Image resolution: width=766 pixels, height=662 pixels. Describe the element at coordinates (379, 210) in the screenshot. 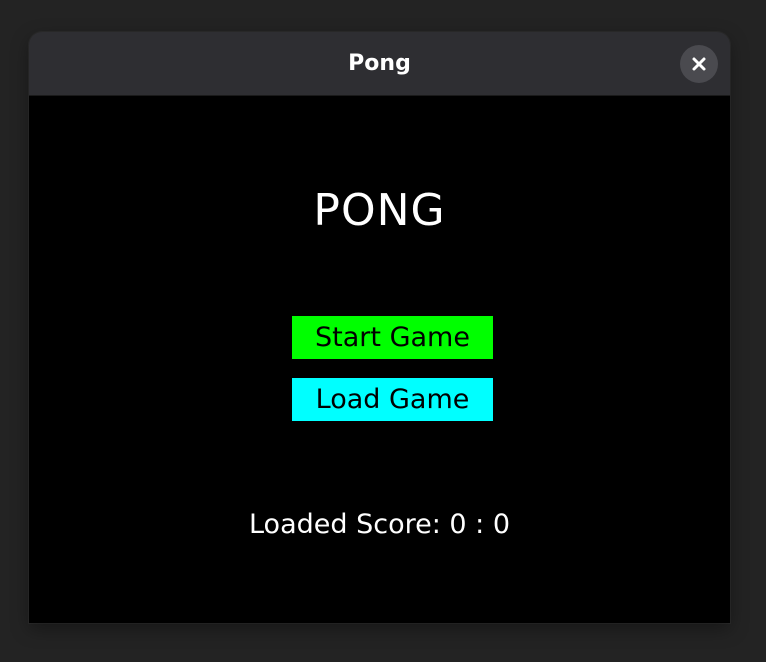

I see `game-title: PONG` at that location.